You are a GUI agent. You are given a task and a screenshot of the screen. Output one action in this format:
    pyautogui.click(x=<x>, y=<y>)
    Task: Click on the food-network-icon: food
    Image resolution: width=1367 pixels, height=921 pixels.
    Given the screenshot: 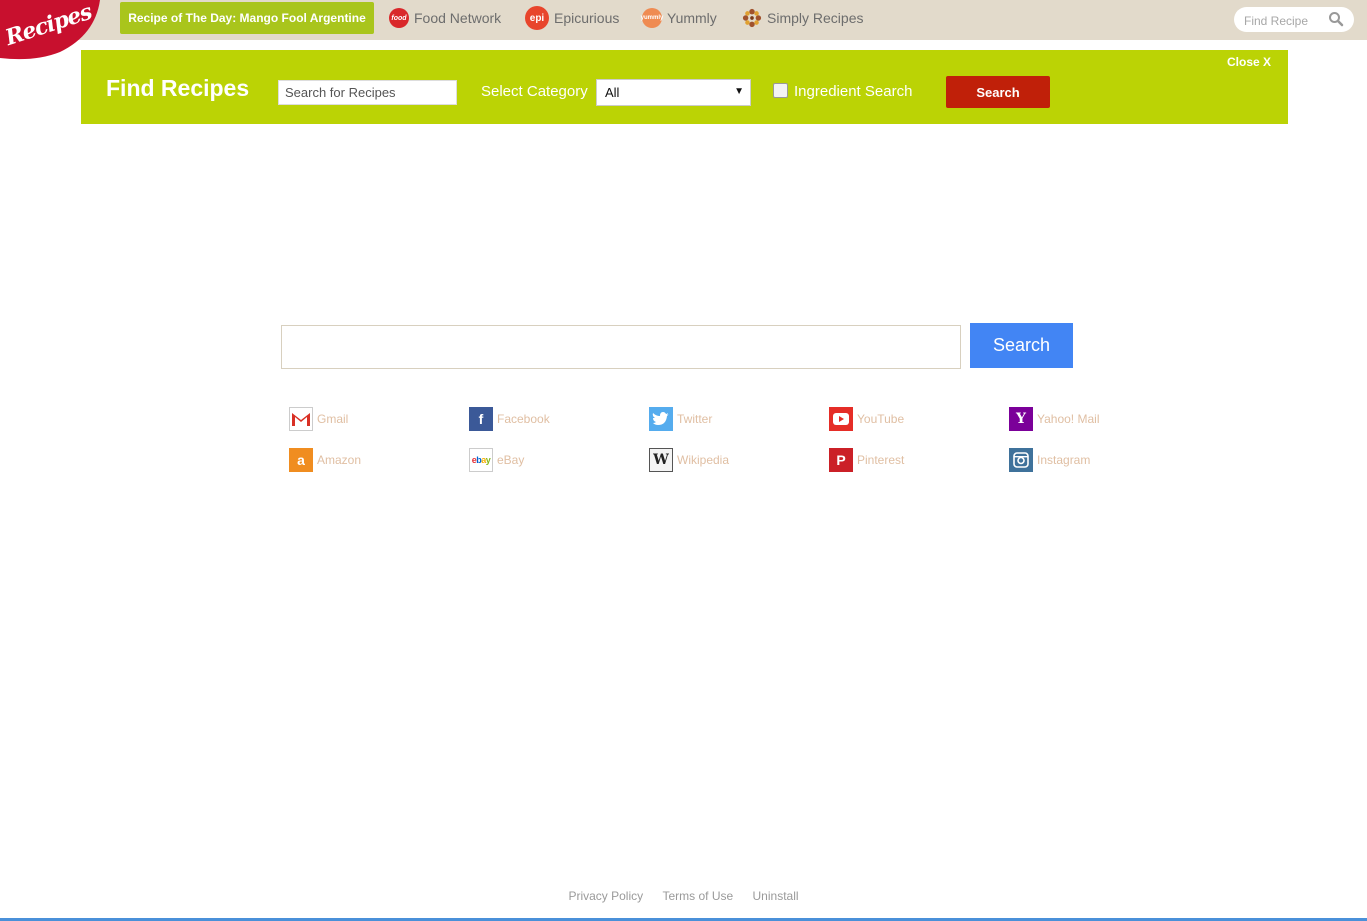 What is the action you would take?
    pyautogui.click(x=399, y=18)
    